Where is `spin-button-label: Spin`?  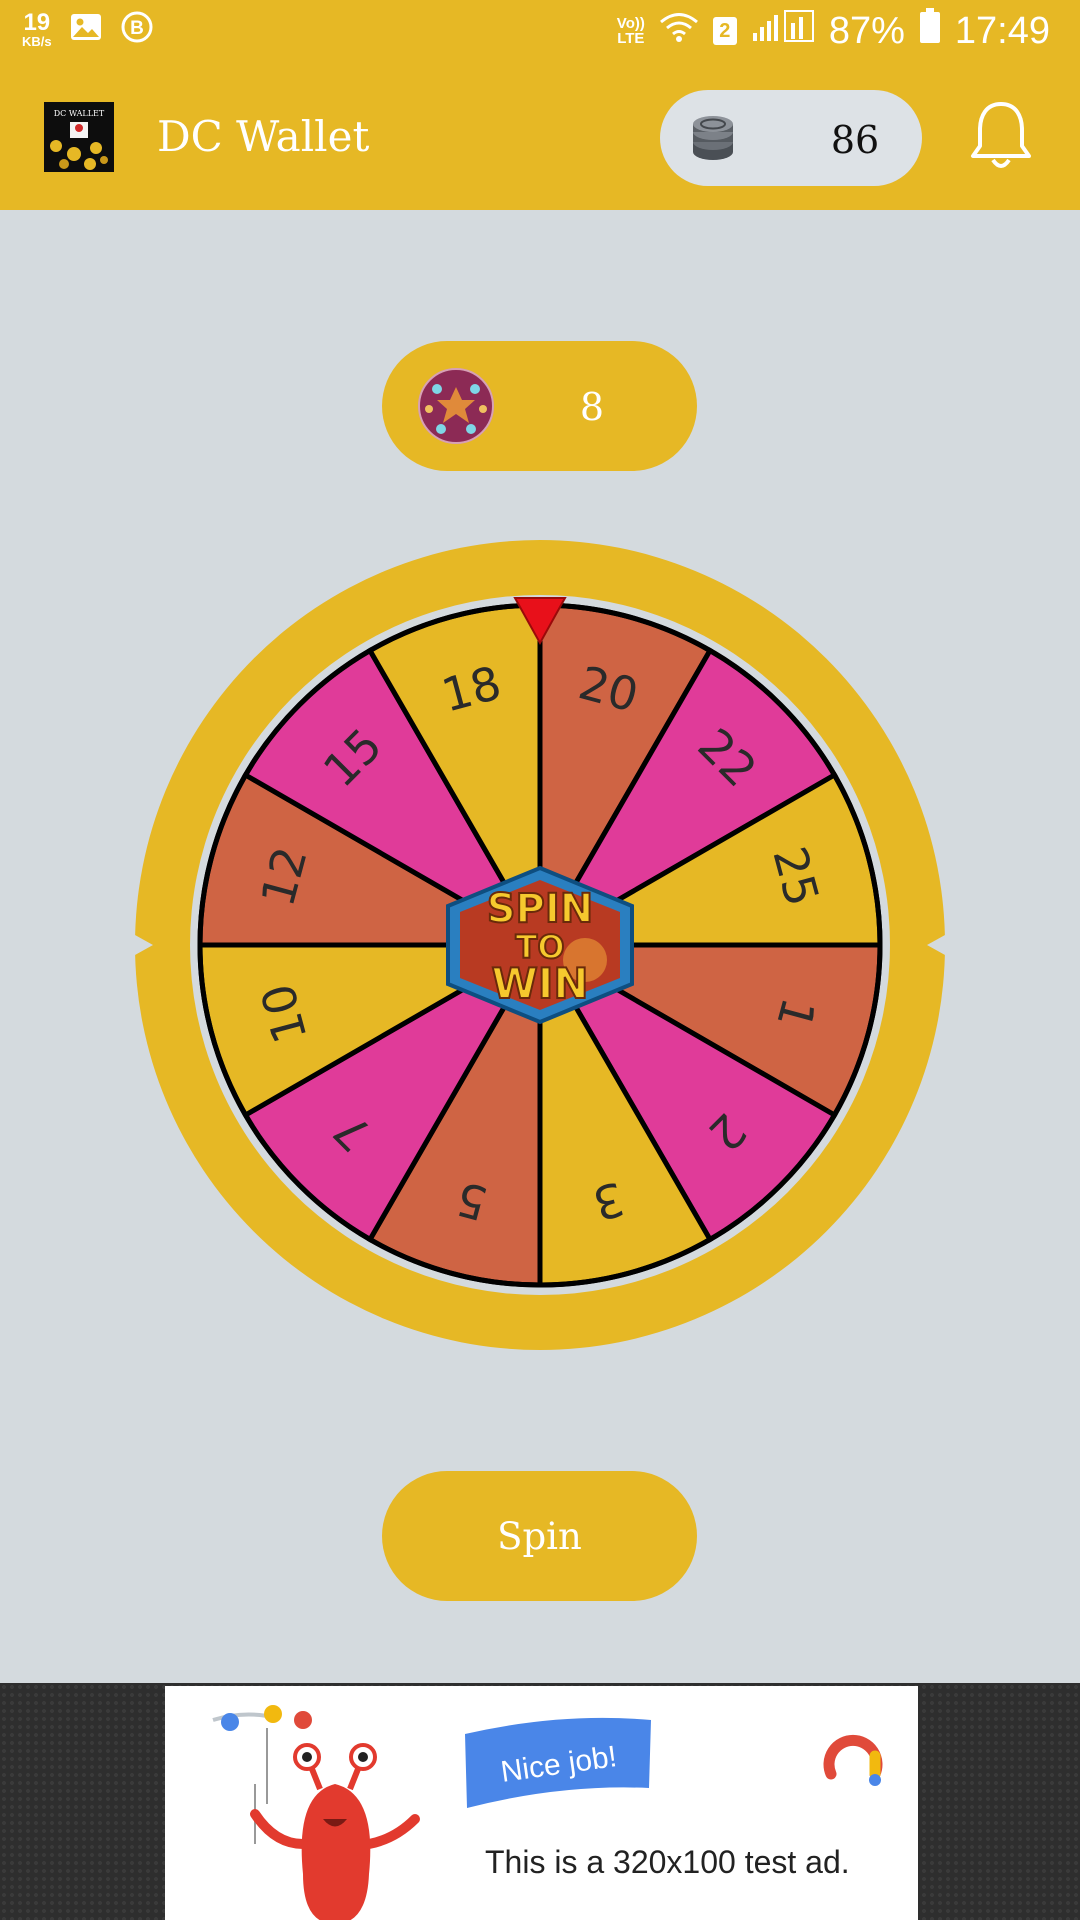
spin-button-label: Spin is located at coordinates (539, 1536).